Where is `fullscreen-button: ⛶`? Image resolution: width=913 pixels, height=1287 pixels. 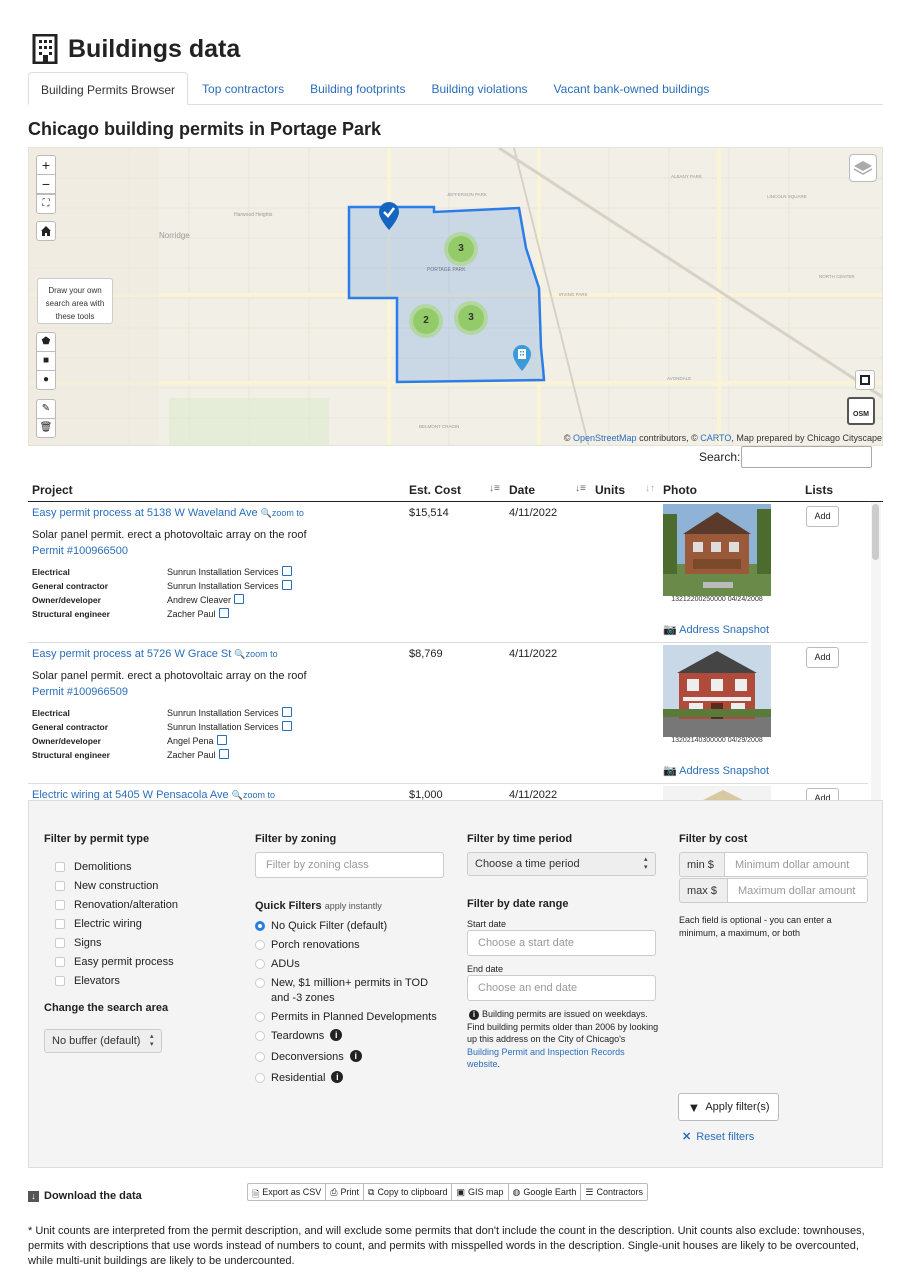
fullscreen-button: ⛶ is located at coordinates (46, 204).